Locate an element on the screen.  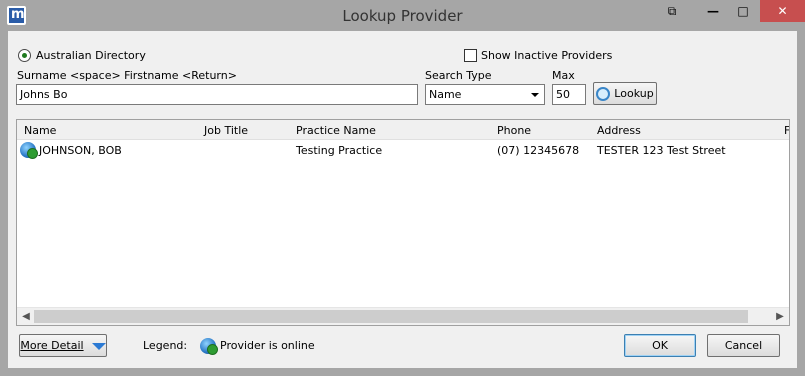
lookup-button: Lookup is located at coordinates (625, 93).